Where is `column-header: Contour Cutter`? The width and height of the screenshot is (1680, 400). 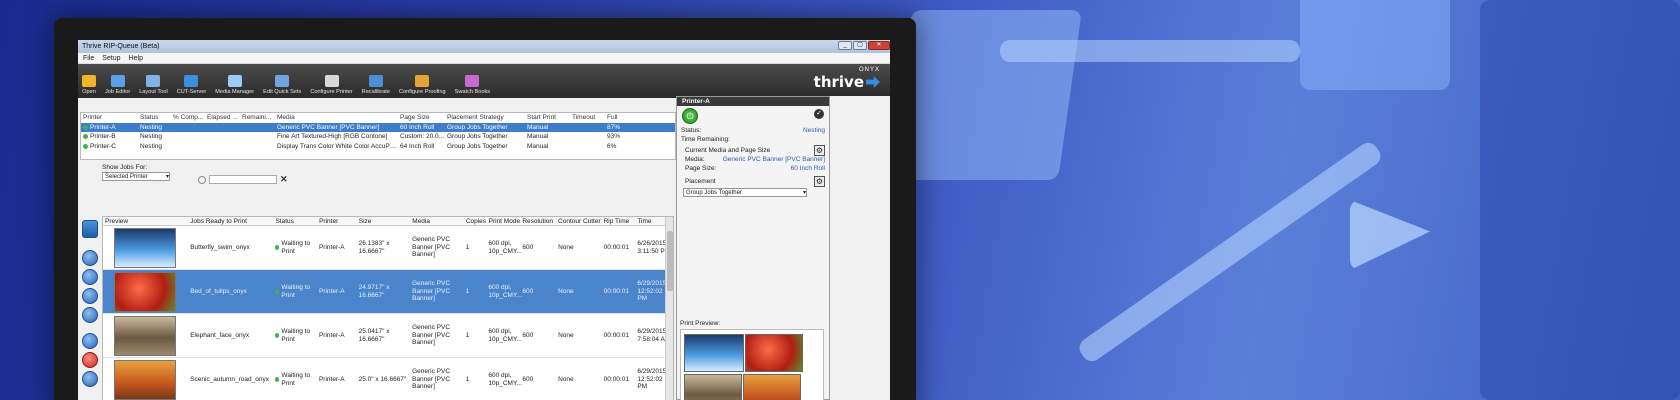
column-header: Contour Cutter is located at coordinates (579, 221).